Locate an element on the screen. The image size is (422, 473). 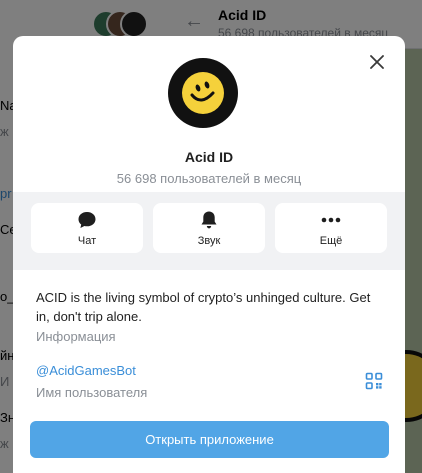
chat-button: Чат is located at coordinates (87, 228).